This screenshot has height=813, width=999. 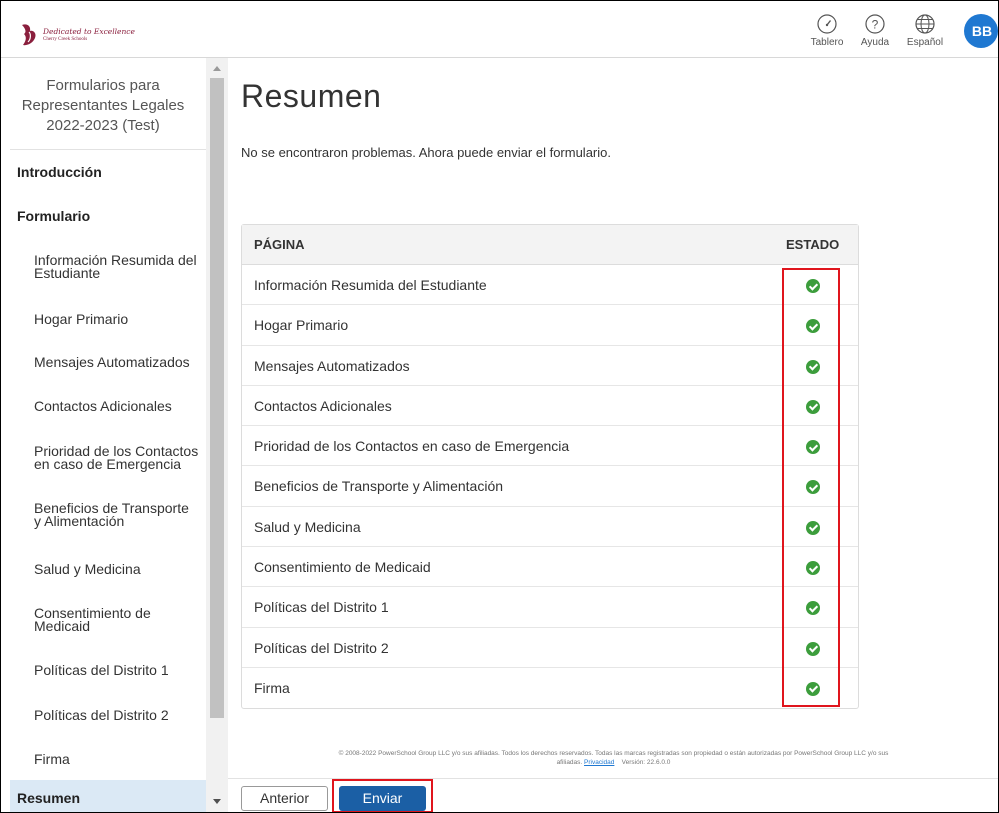 I want to click on sidebar-item-label: Estudiante, so click(x=67, y=273).